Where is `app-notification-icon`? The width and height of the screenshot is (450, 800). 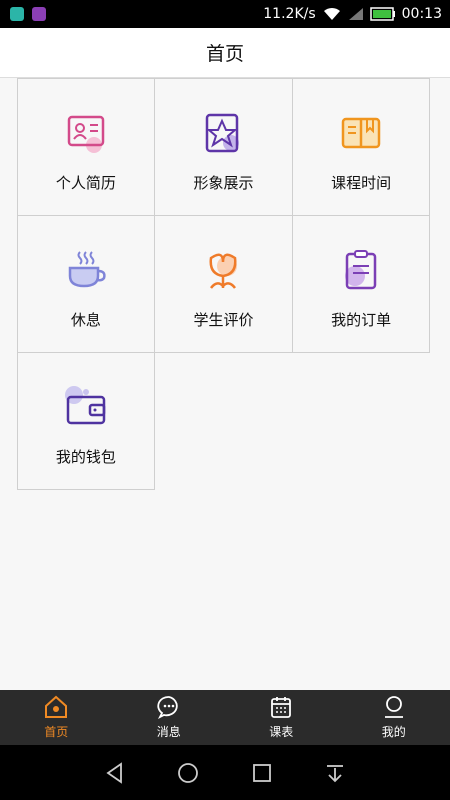 app-notification-icon is located at coordinates (17, 14).